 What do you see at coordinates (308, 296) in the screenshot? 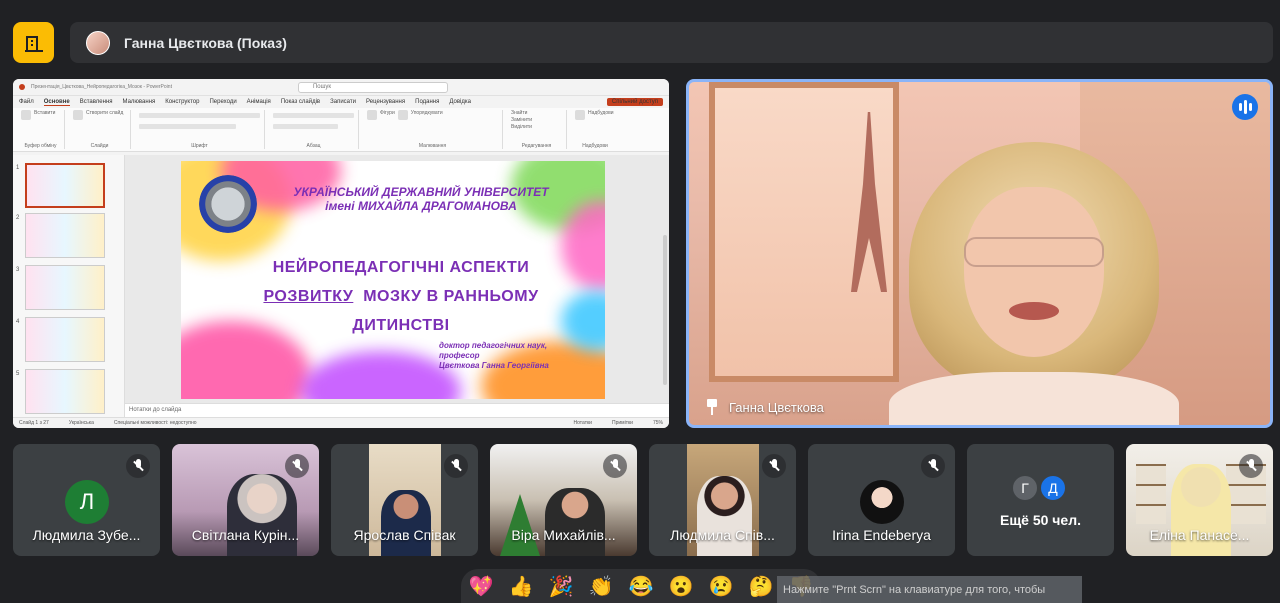
I see `slide-title-line2-underlined: РОЗВИТКУ` at bounding box center [308, 296].